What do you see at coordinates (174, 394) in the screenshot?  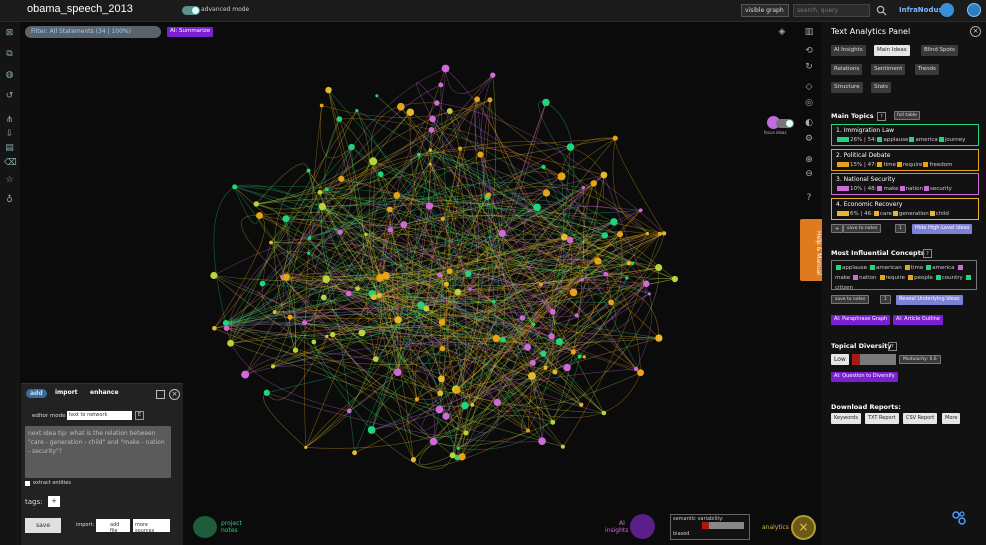 I see `editor-close-icon: ×` at bounding box center [174, 394].